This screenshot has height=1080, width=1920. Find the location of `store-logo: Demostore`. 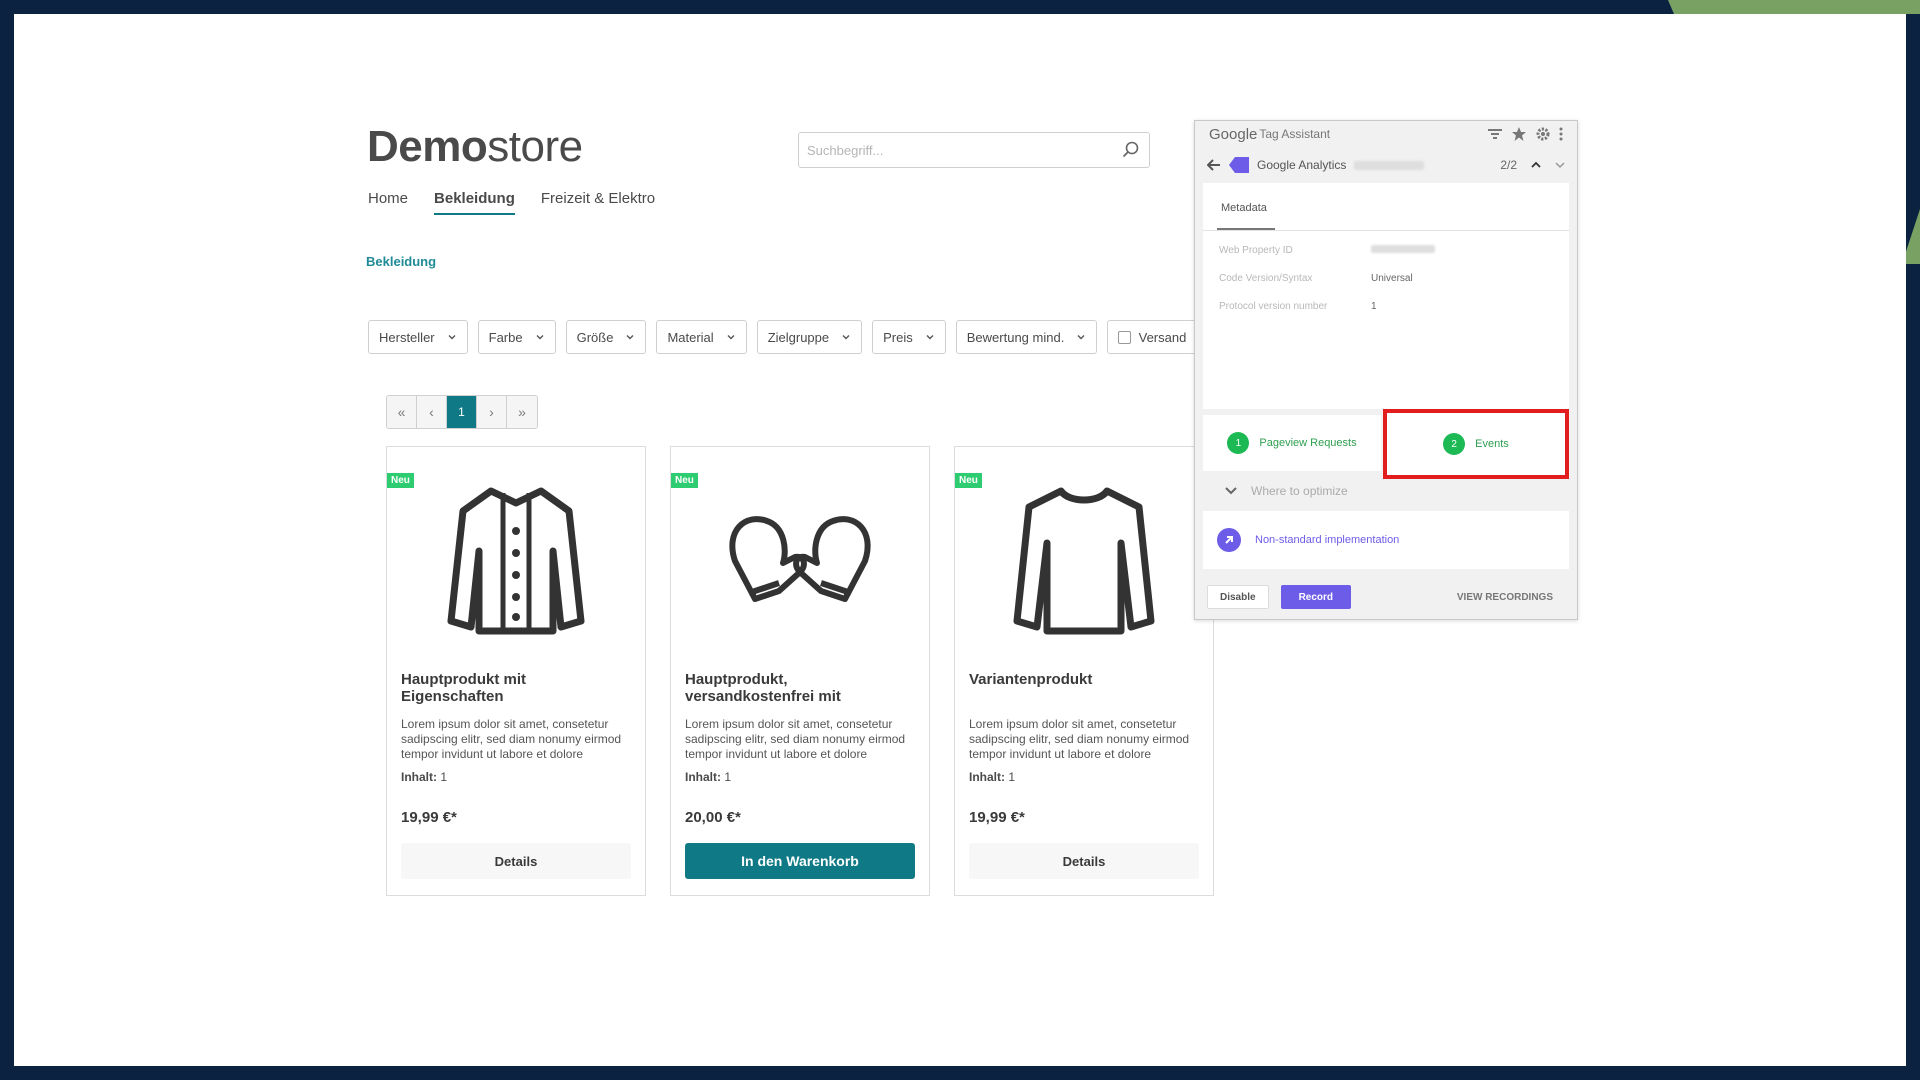

store-logo: Demostore is located at coordinates (475, 147).